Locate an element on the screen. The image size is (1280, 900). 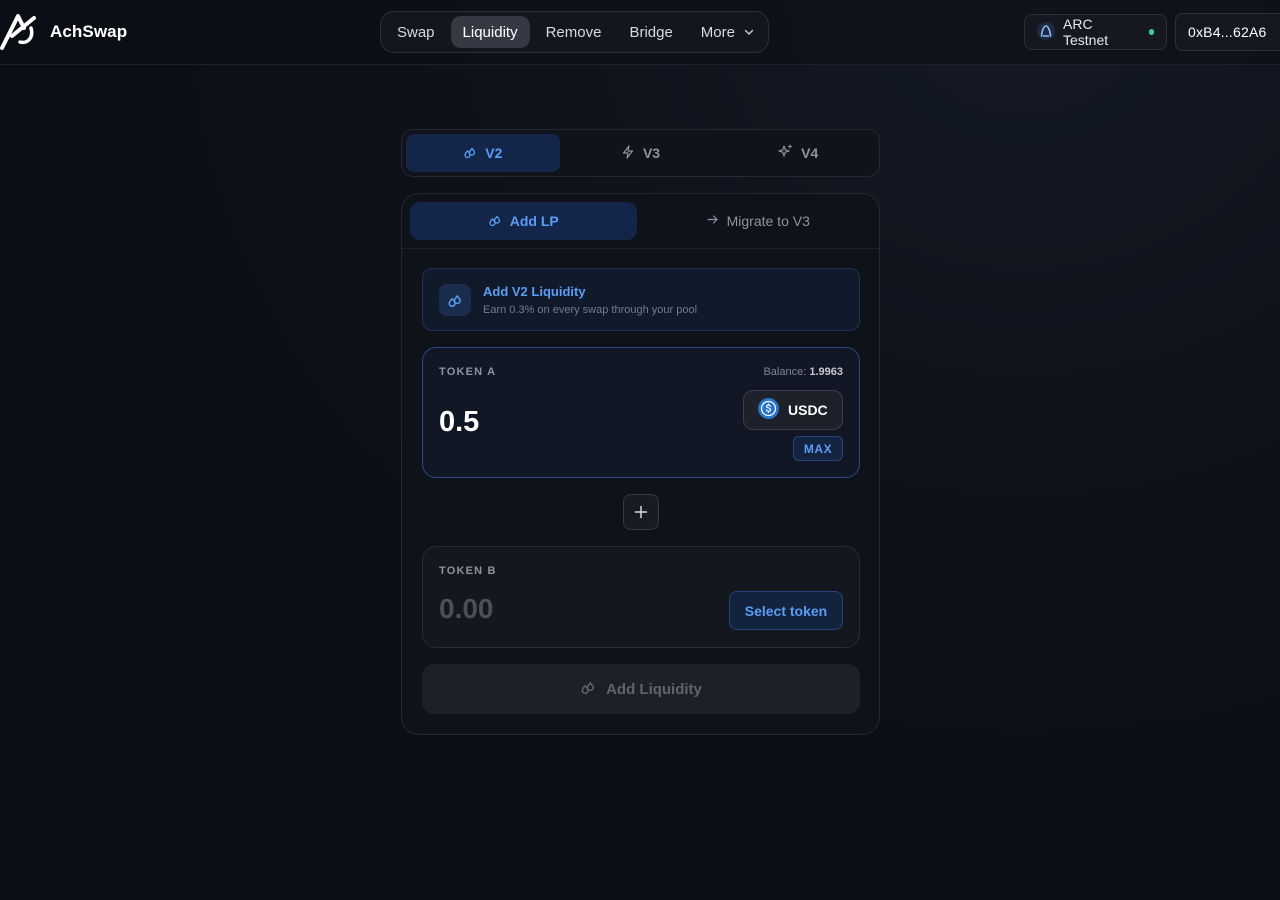
achswap-logo-icon is located at coordinates (18, 32).